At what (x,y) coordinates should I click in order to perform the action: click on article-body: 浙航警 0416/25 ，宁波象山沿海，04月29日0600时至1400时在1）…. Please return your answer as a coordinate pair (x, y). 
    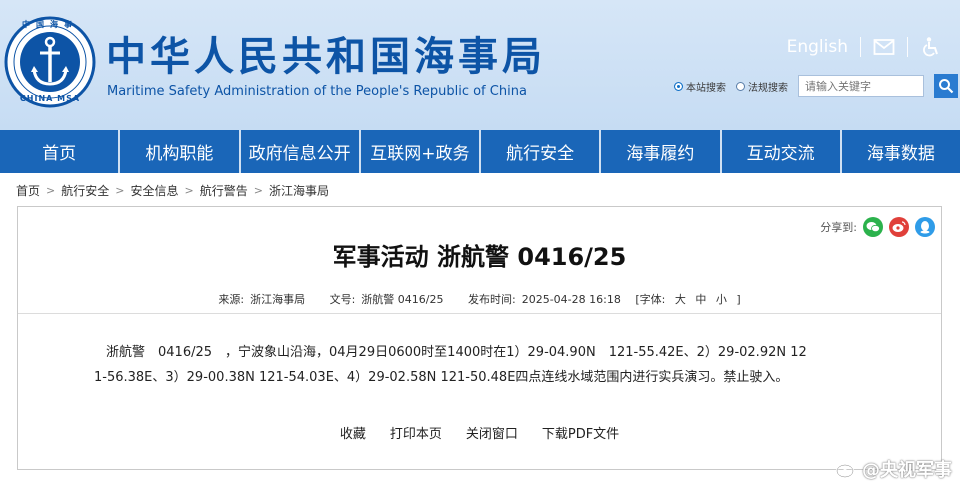
    Looking at the image, I should click on (488, 365).